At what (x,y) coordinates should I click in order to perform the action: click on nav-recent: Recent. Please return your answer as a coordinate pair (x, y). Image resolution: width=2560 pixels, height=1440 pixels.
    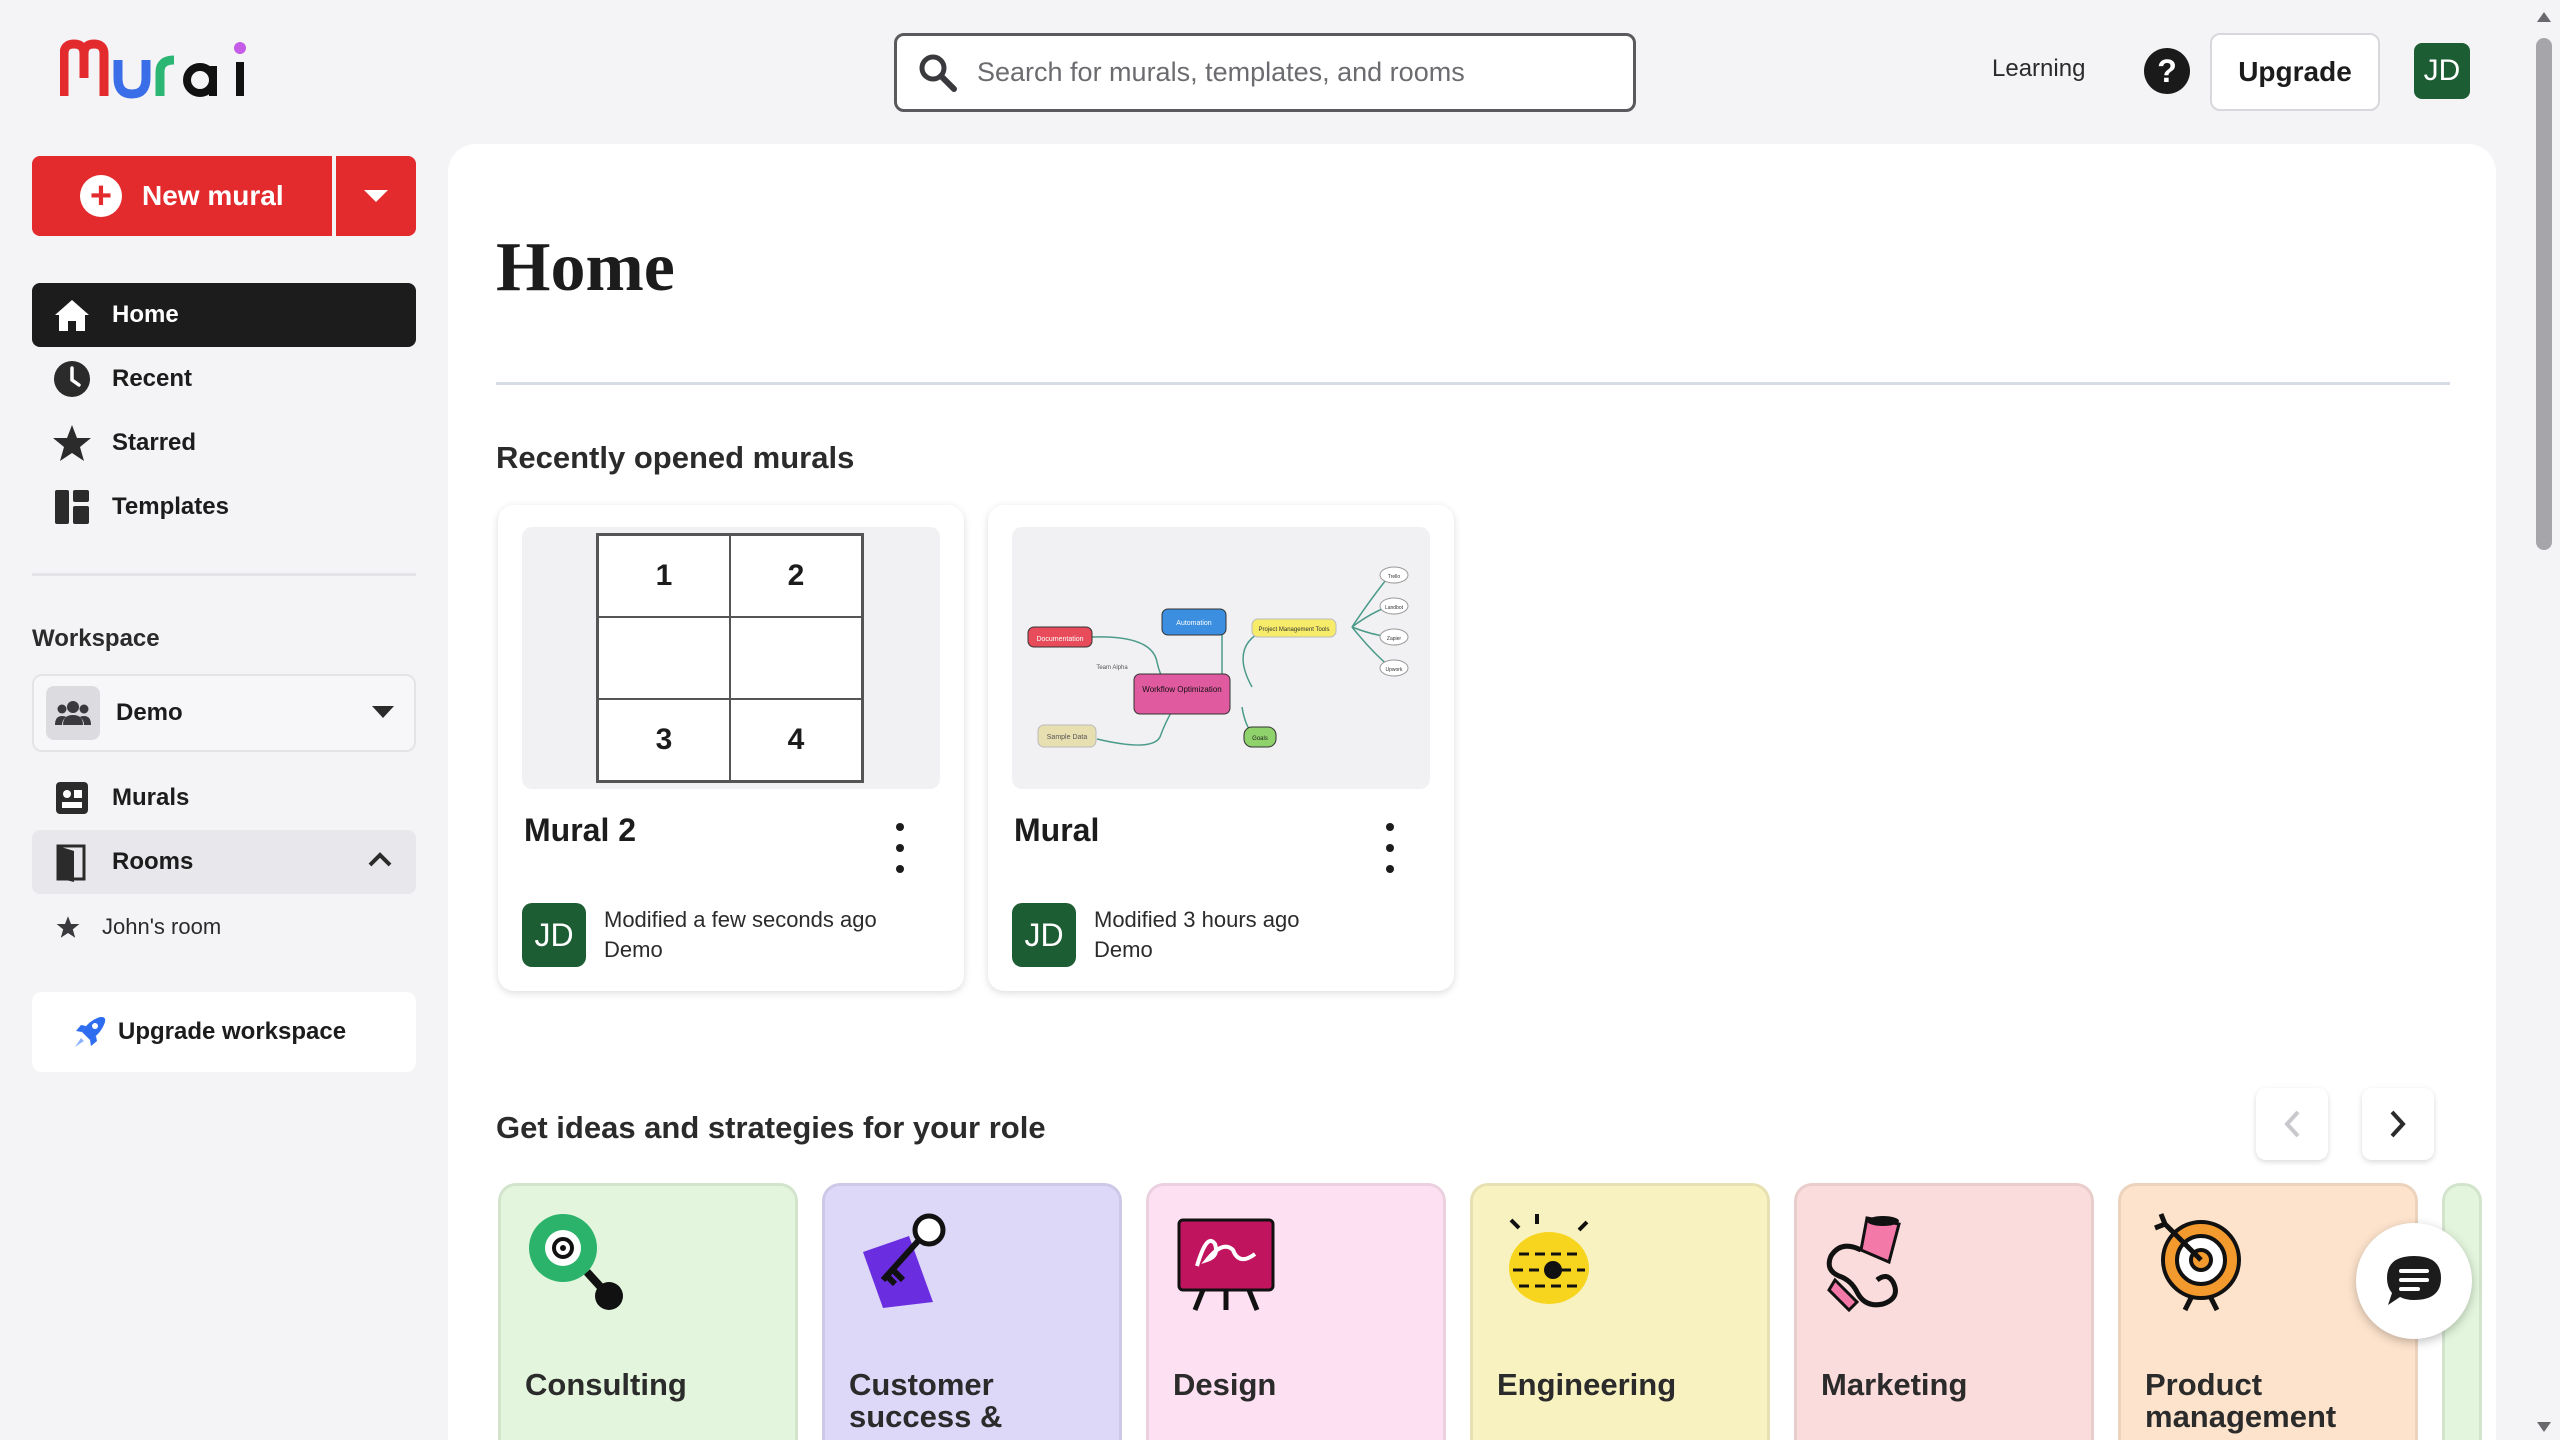
    Looking at the image, I should click on (224, 379).